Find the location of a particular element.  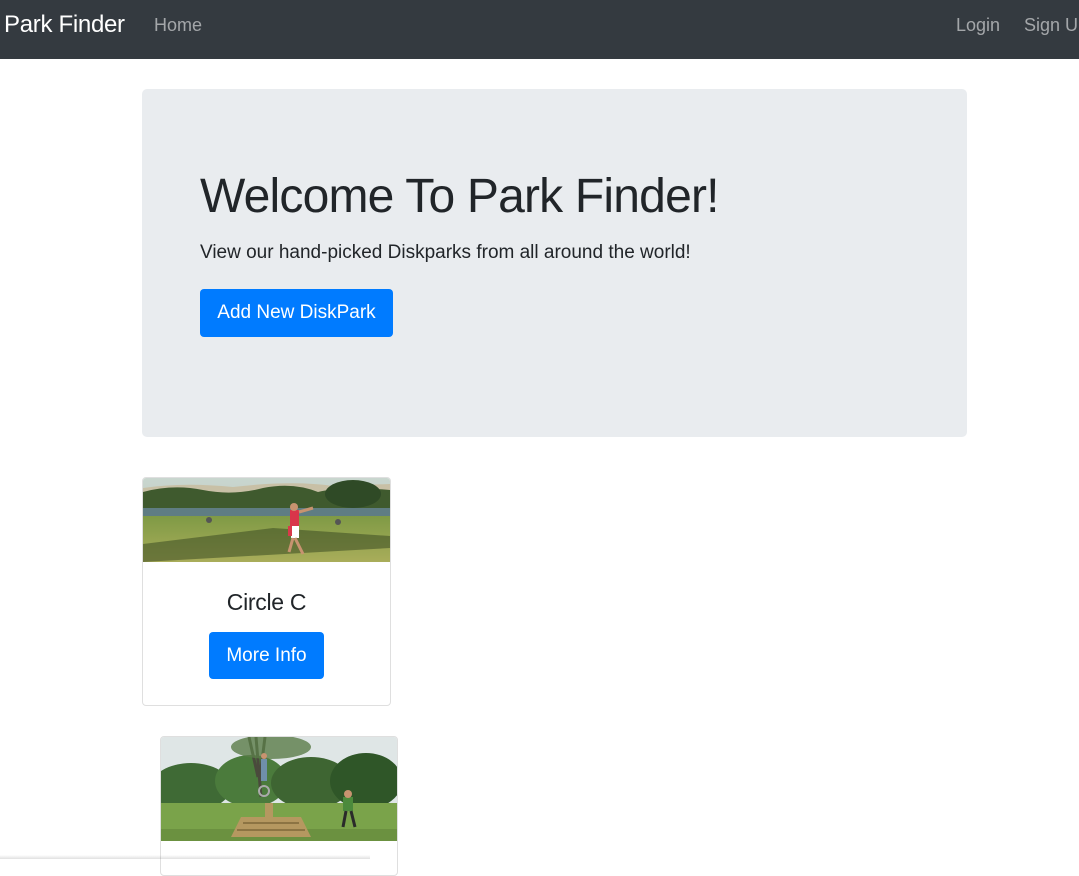

park-card: Circle C More Info is located at coordinates (266, 591).